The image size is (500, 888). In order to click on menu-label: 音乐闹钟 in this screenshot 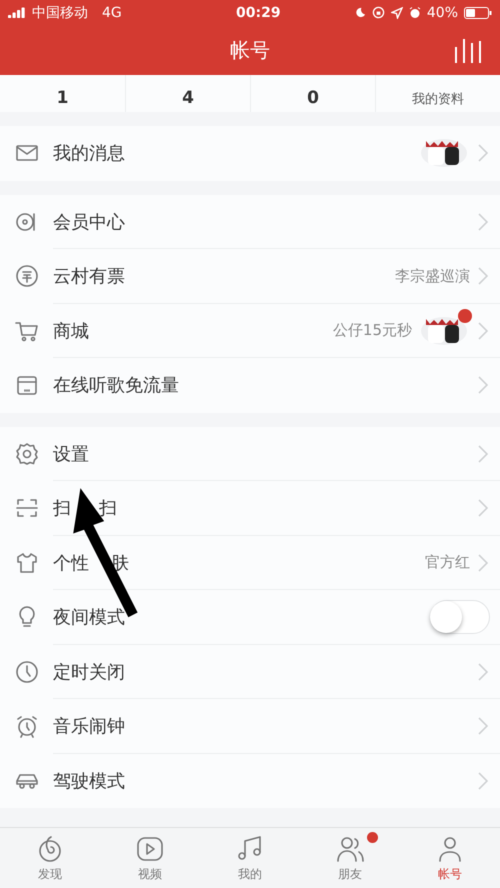, I will do `click(89, 726)`.